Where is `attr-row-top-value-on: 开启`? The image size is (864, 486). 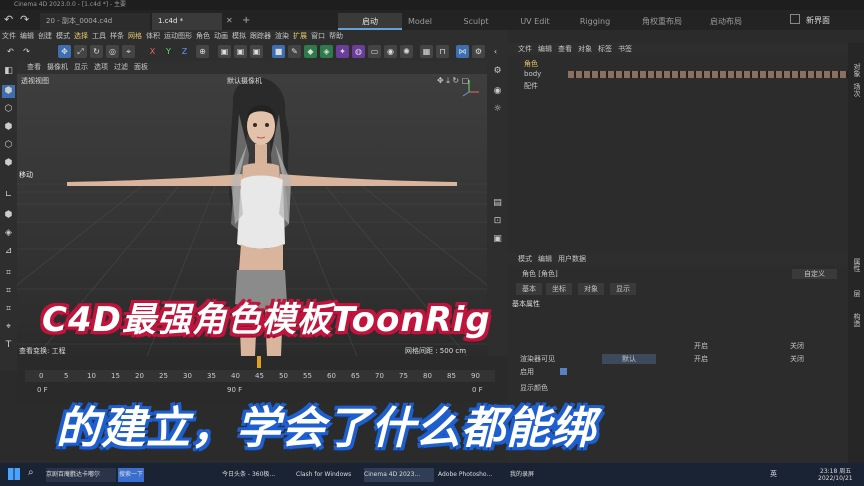
attr-row-top-value-on: 开启 is located at coordinates (701, 346).